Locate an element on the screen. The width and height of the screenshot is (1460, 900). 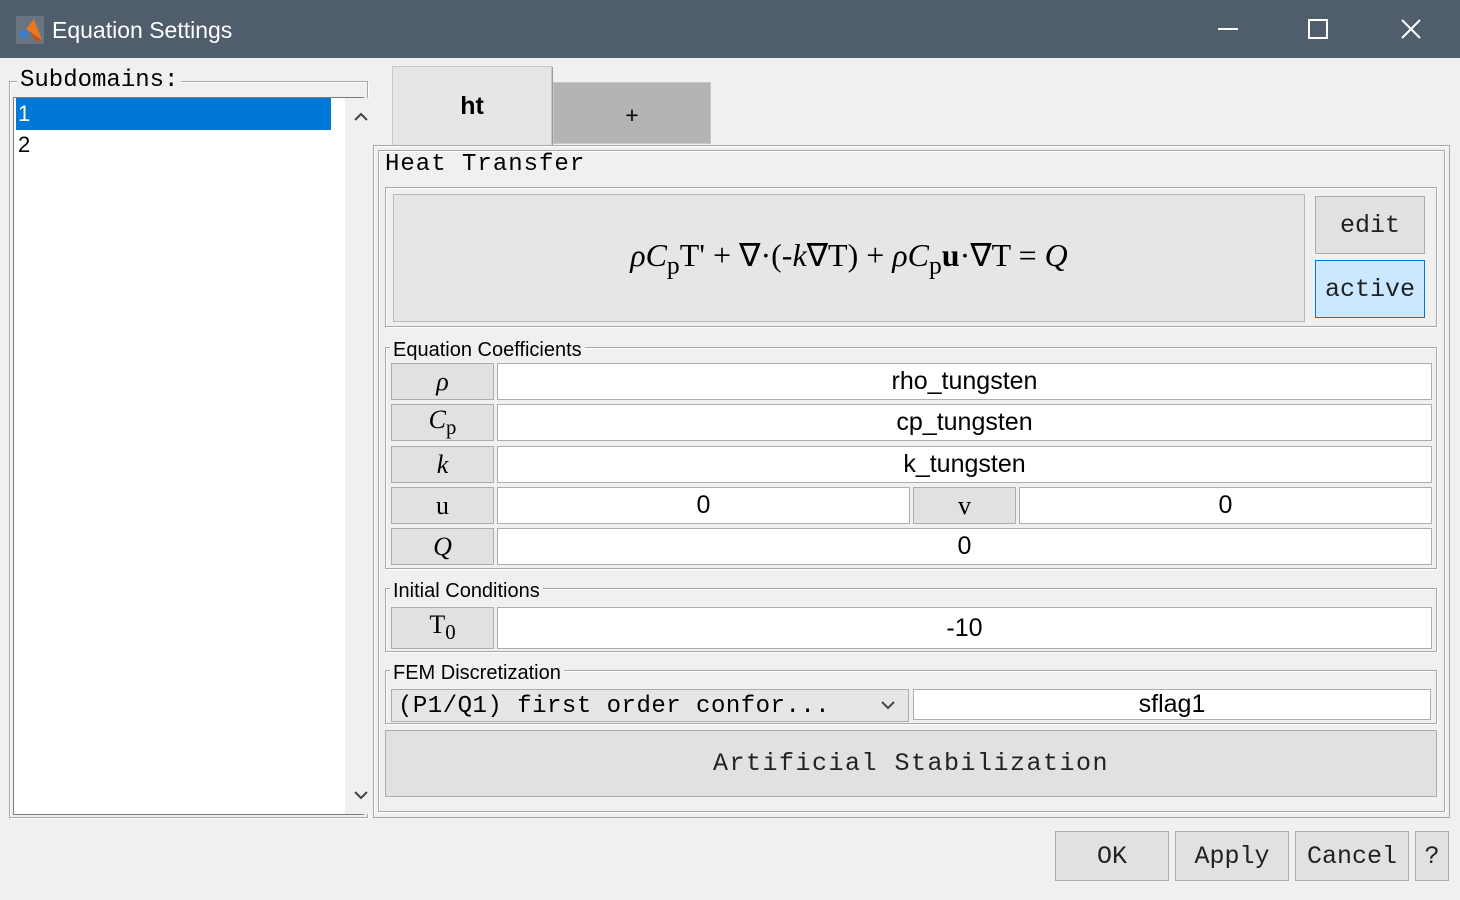
tab-ht-label: ht is located at coordinates (472, 105).